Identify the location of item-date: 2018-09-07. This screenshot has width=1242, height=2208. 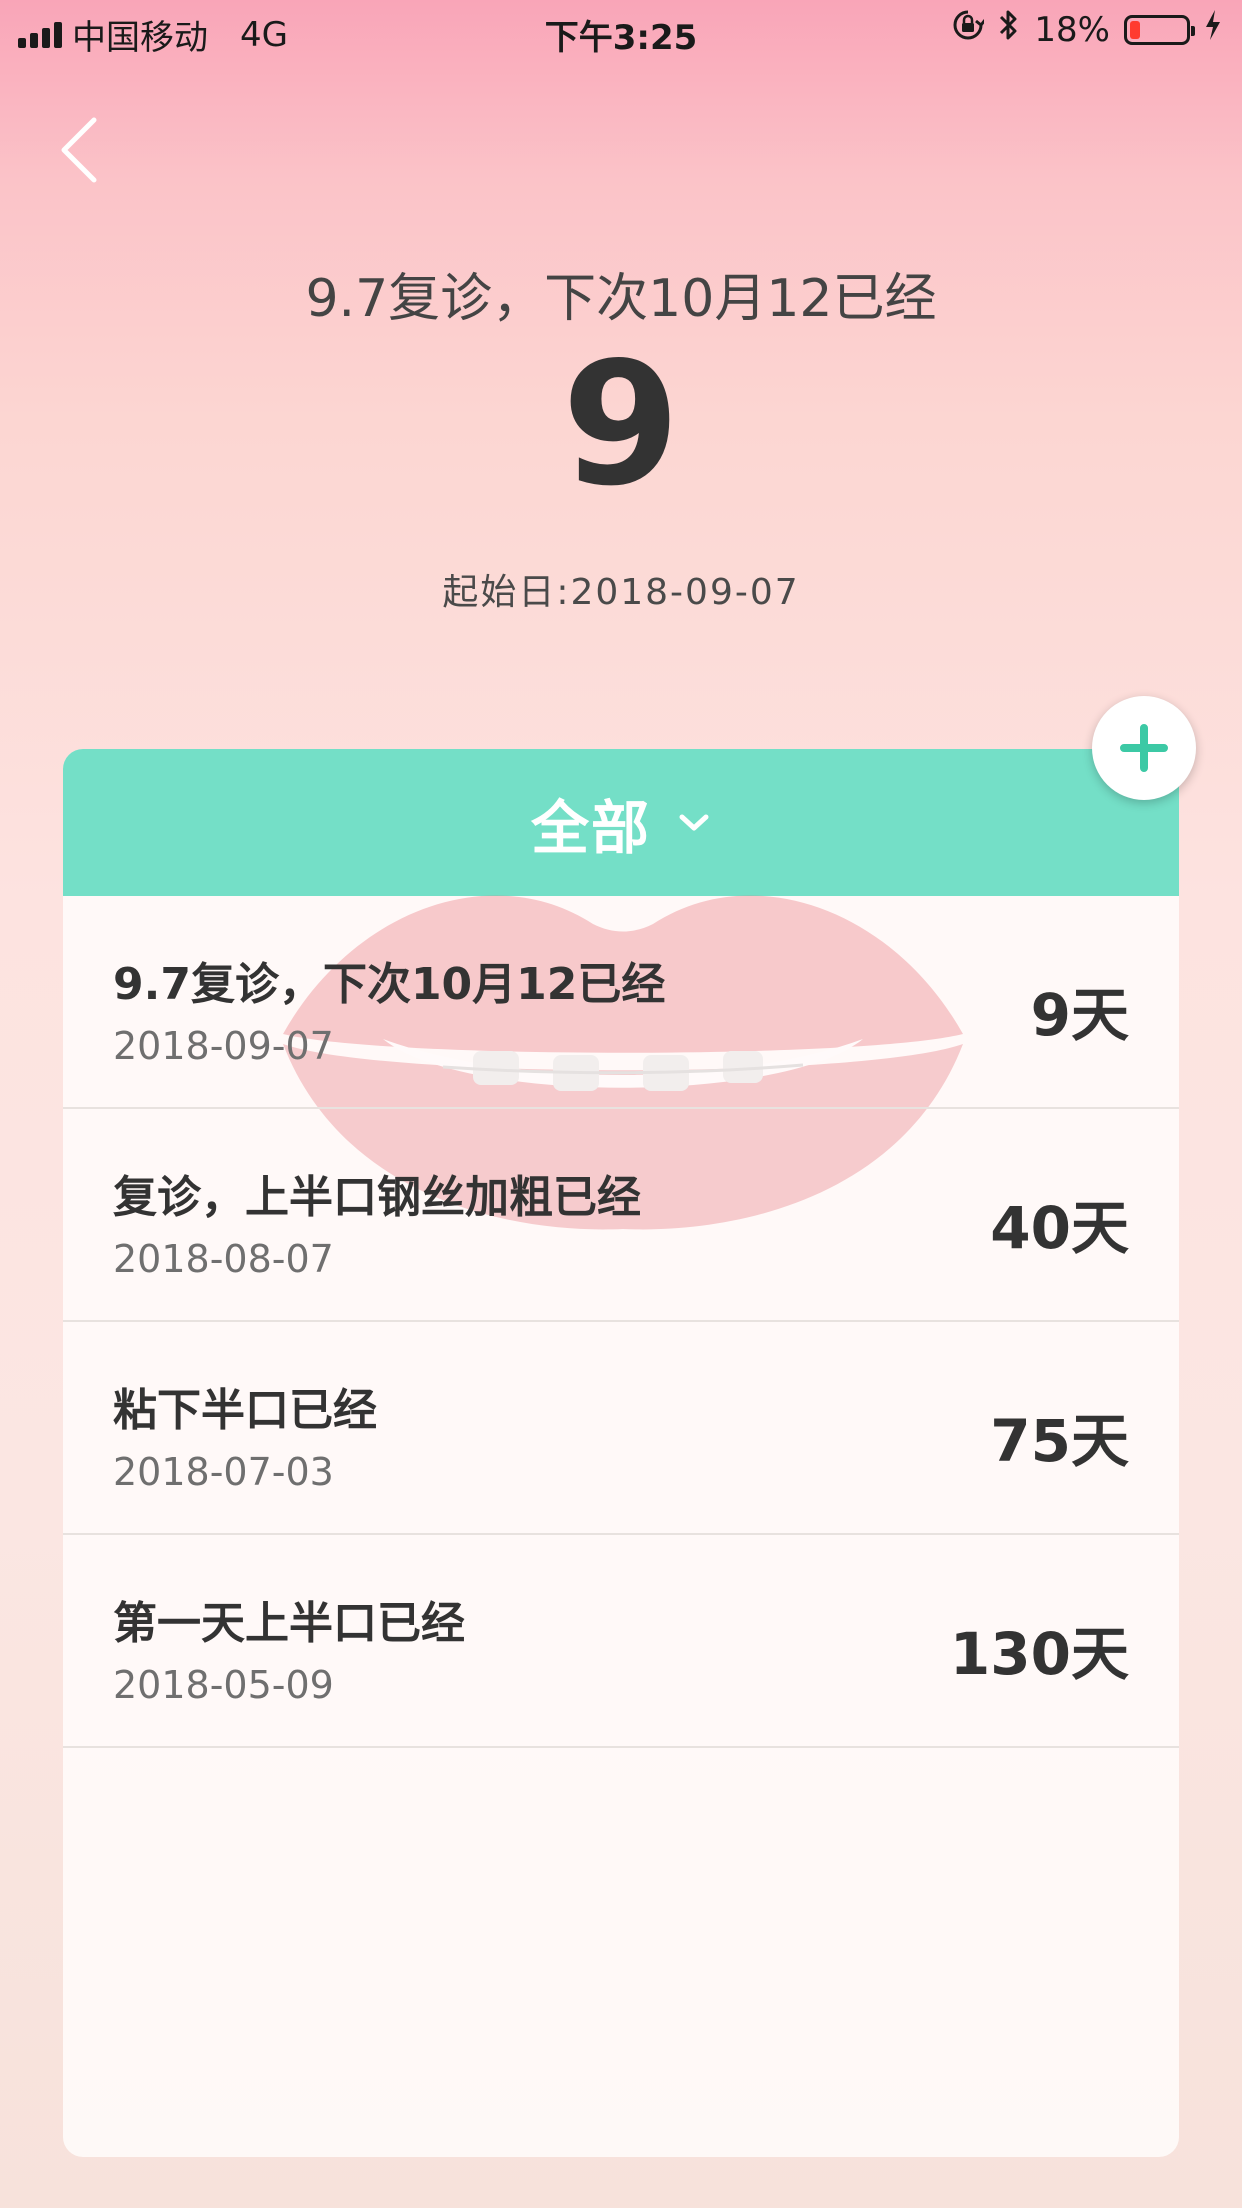
(223, 1046).